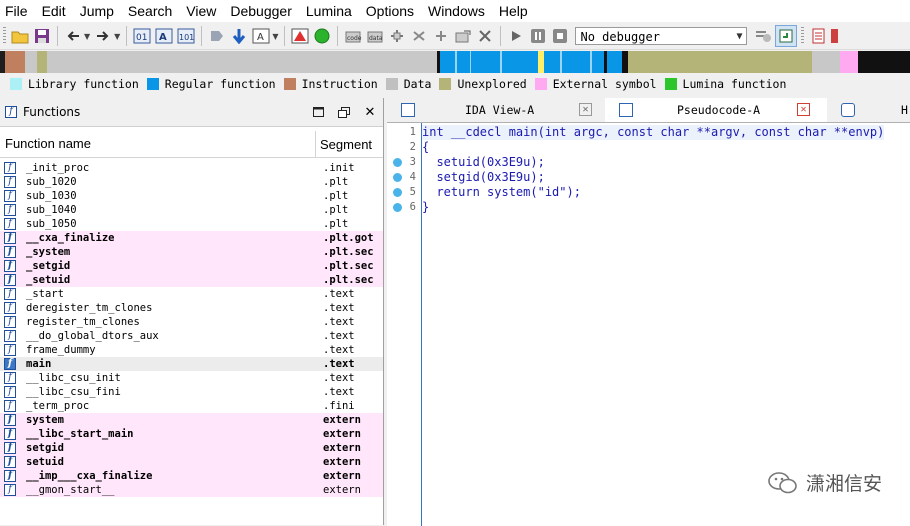  What do you see at coordinates (191, 210) in the screenshot?
I see `function-row: f sub_1040 .plt` at bounding box center [191, 210].